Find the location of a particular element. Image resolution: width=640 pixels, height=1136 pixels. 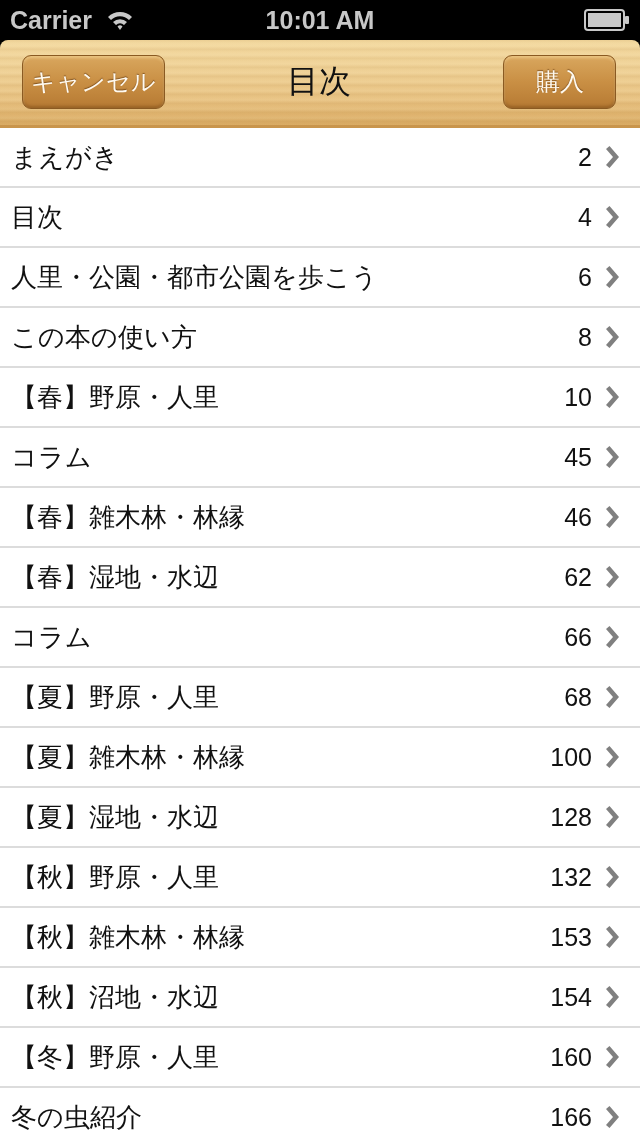

page-number: 4 is located at coordinates (585, 217).